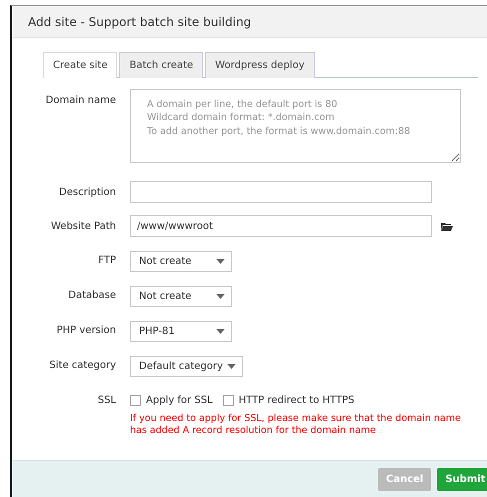  Describe the element at coordinates (106, 400) in the screenshot. I see `field-label: SSL` at that location.